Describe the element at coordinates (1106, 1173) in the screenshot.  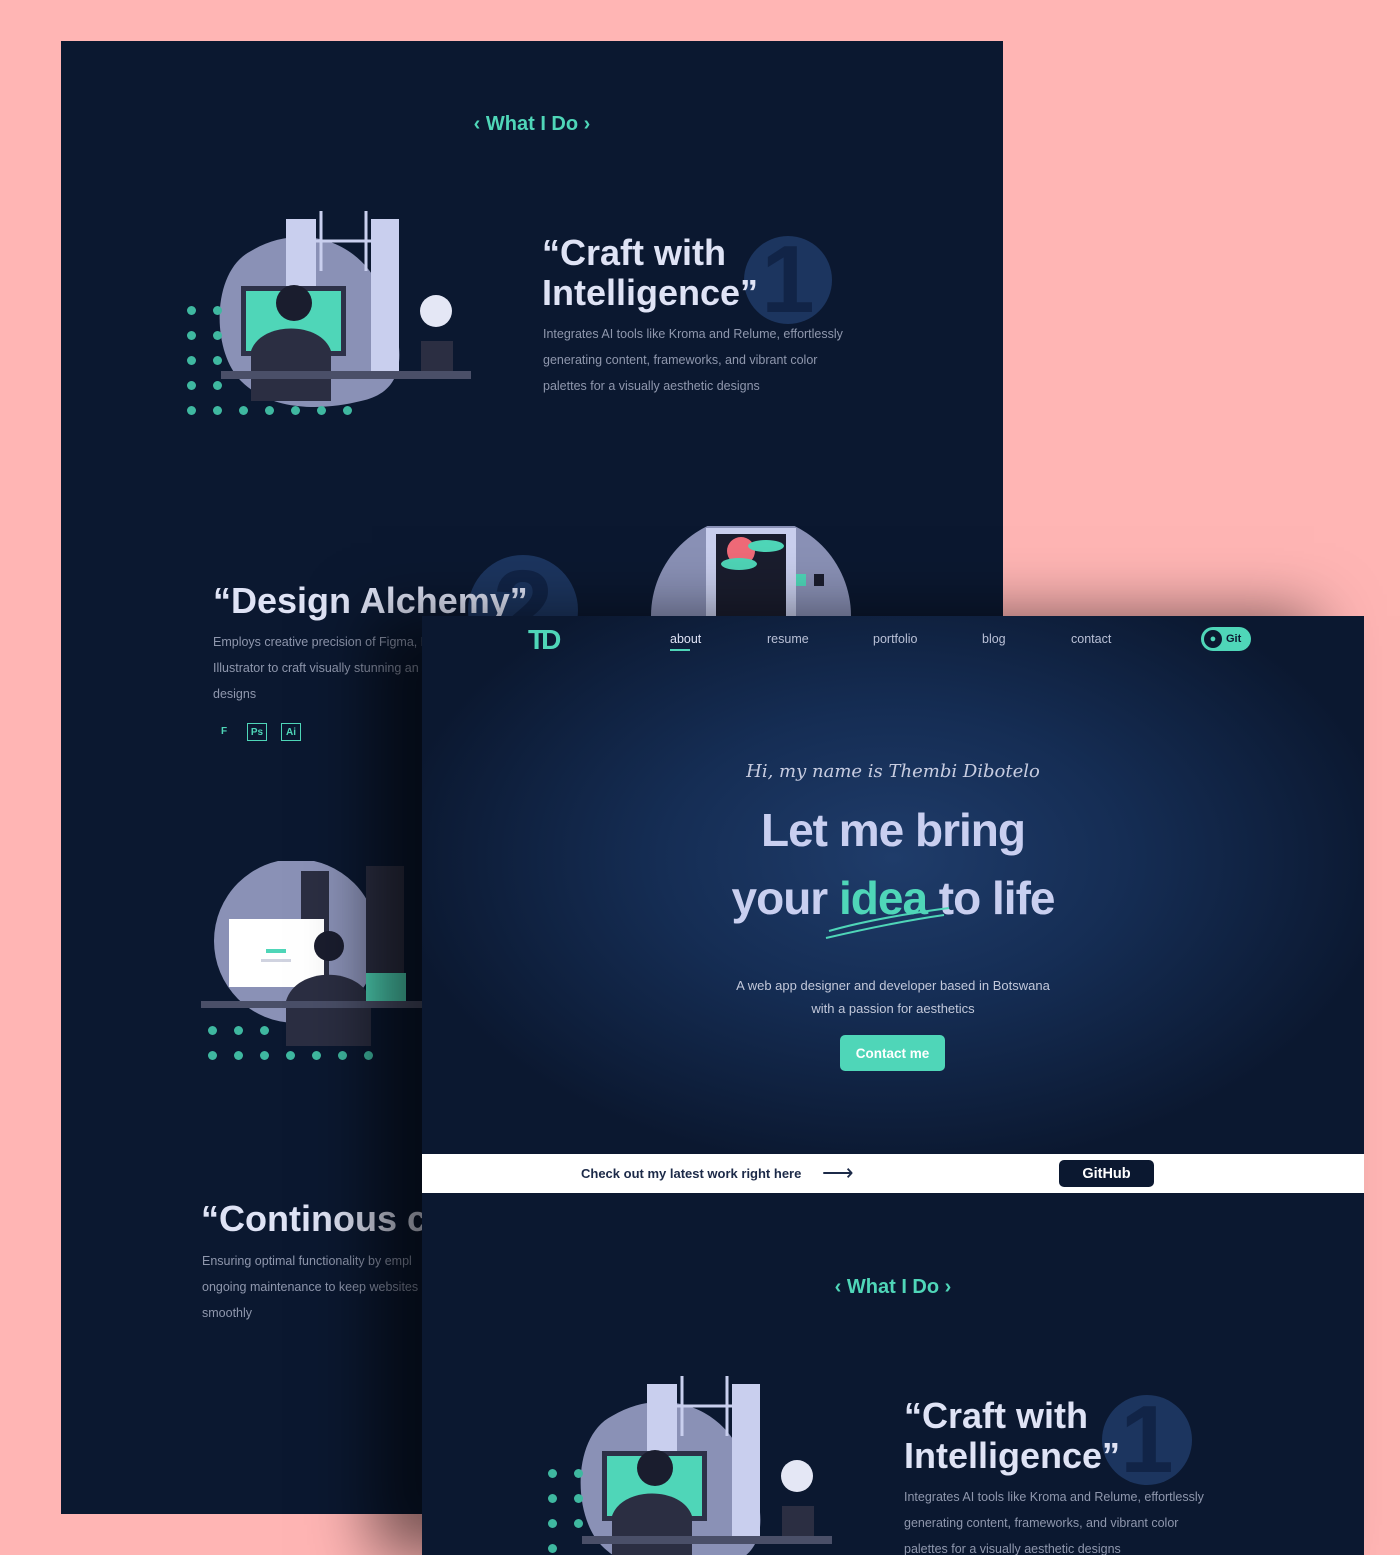
I see `github-button: GitHub` at that location.